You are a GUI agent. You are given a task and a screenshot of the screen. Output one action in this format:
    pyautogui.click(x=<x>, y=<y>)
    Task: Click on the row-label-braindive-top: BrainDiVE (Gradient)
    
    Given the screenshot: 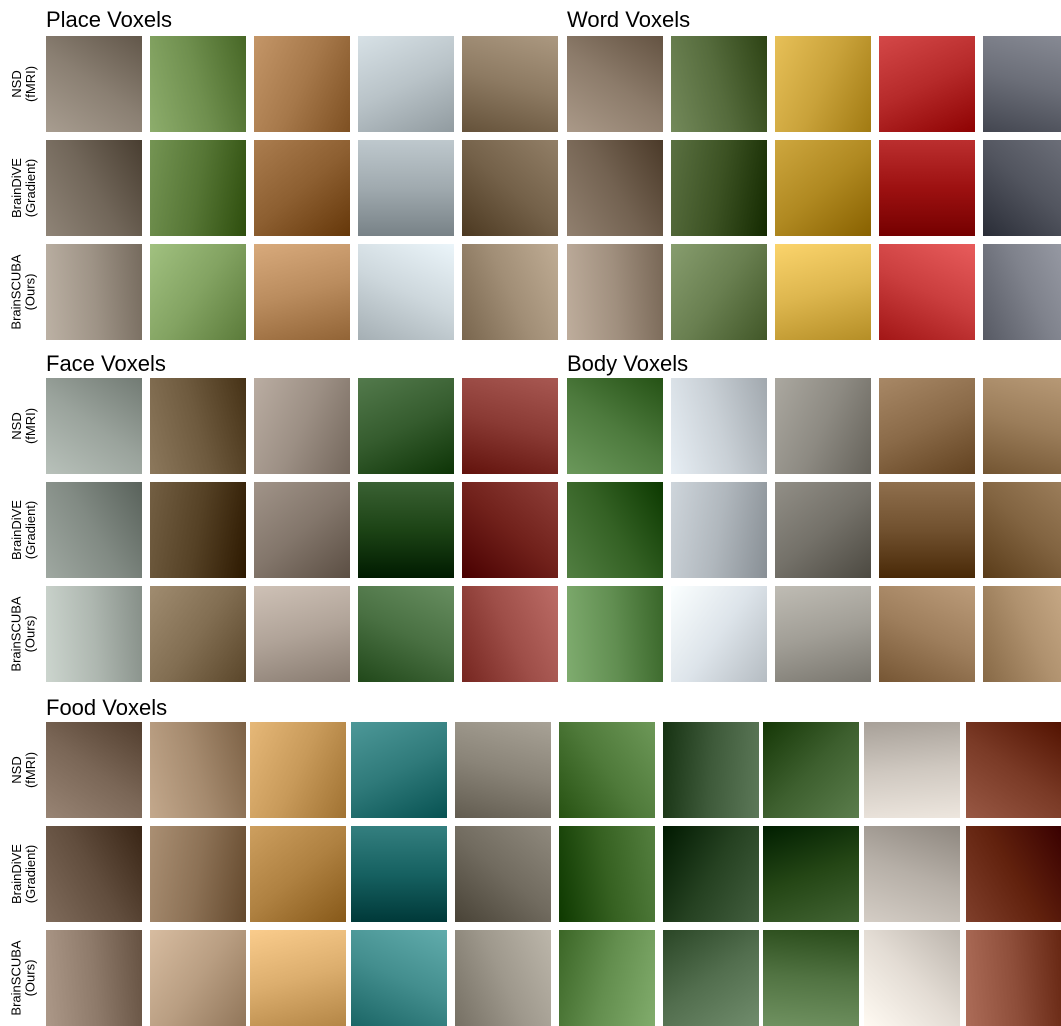 What is the action you would take?
    pyautogui.click(x=23, y=188)
    